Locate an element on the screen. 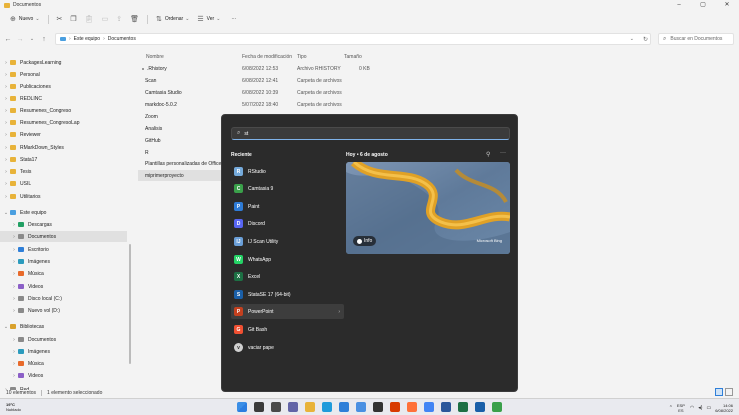 The width and height of the screenshot is (739, 415). file-row: Scan is located at coordinates (180, 80).